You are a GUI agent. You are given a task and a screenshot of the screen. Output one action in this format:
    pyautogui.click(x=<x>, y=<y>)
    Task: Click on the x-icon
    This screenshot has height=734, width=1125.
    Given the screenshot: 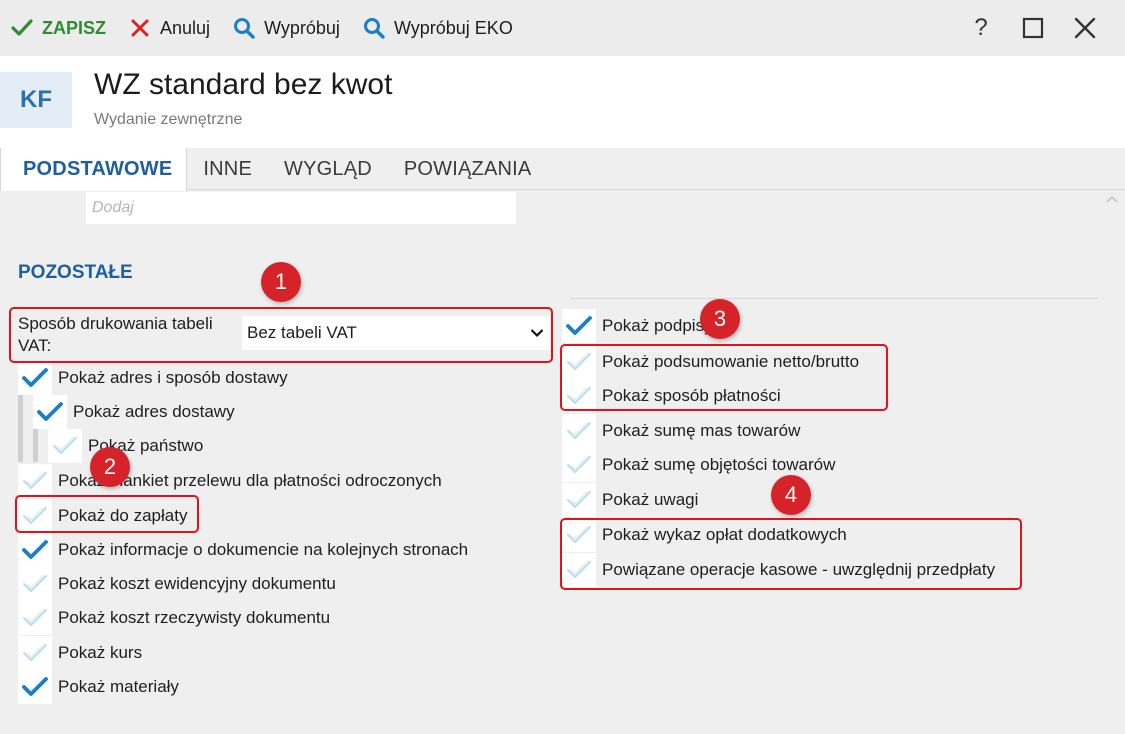 What is the action you would take?
    pyautogui.click(x=140, y=28)
    